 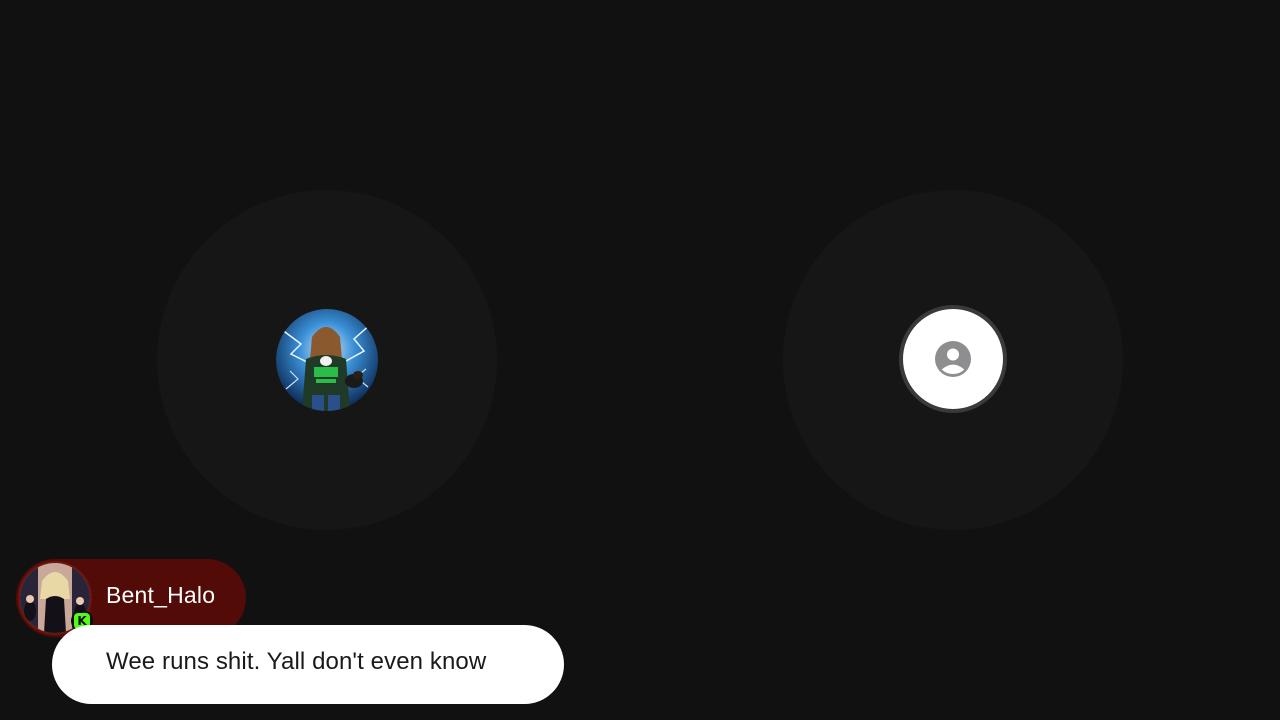 What do you see at coordinates (296, 661) in the screenshot?
I see `chat-message-text: Wee runs shit. Yall don't even know` at bounding box center [296, 661].